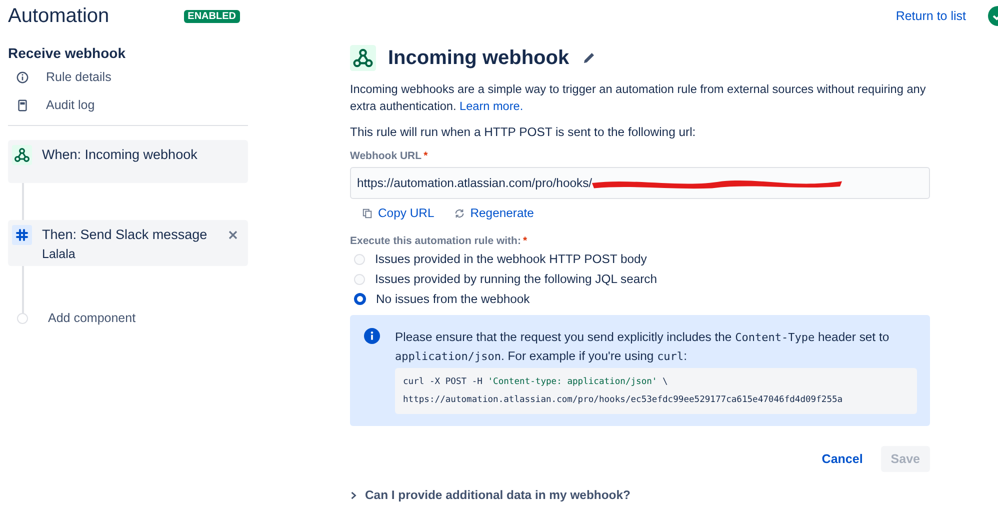 This screenshot has width=998, height=524. Describe the element at coordinates (120, 155) in the screenshot. I see `component-title: When: Incoming webhook` at that location.